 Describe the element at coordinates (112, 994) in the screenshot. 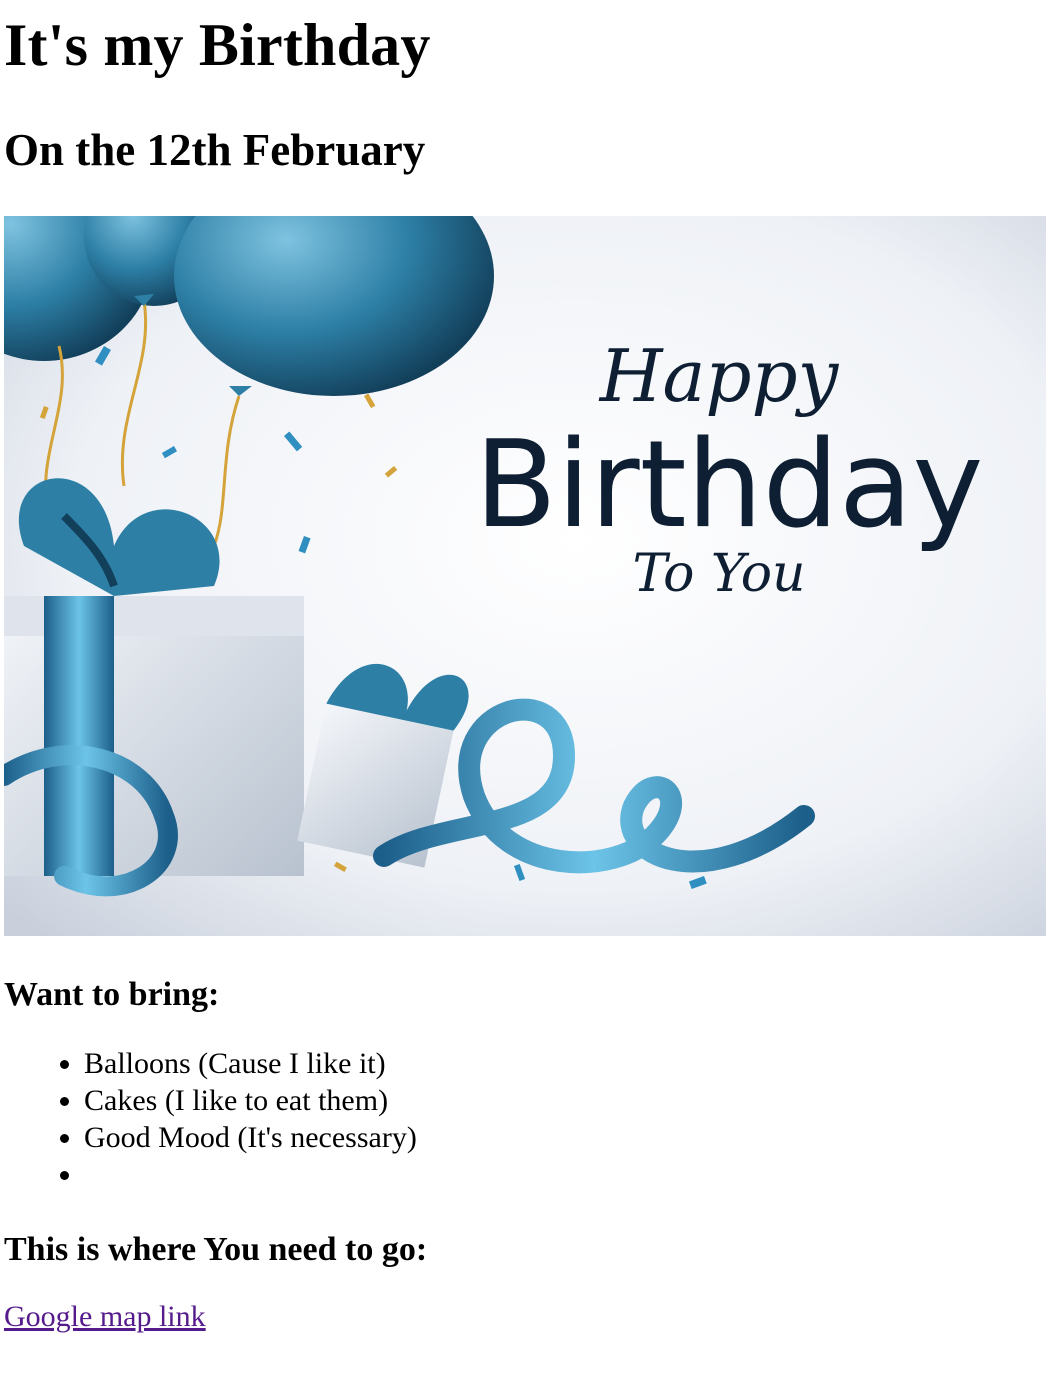

I see `bring-section-title: Want to bring:` at that location.